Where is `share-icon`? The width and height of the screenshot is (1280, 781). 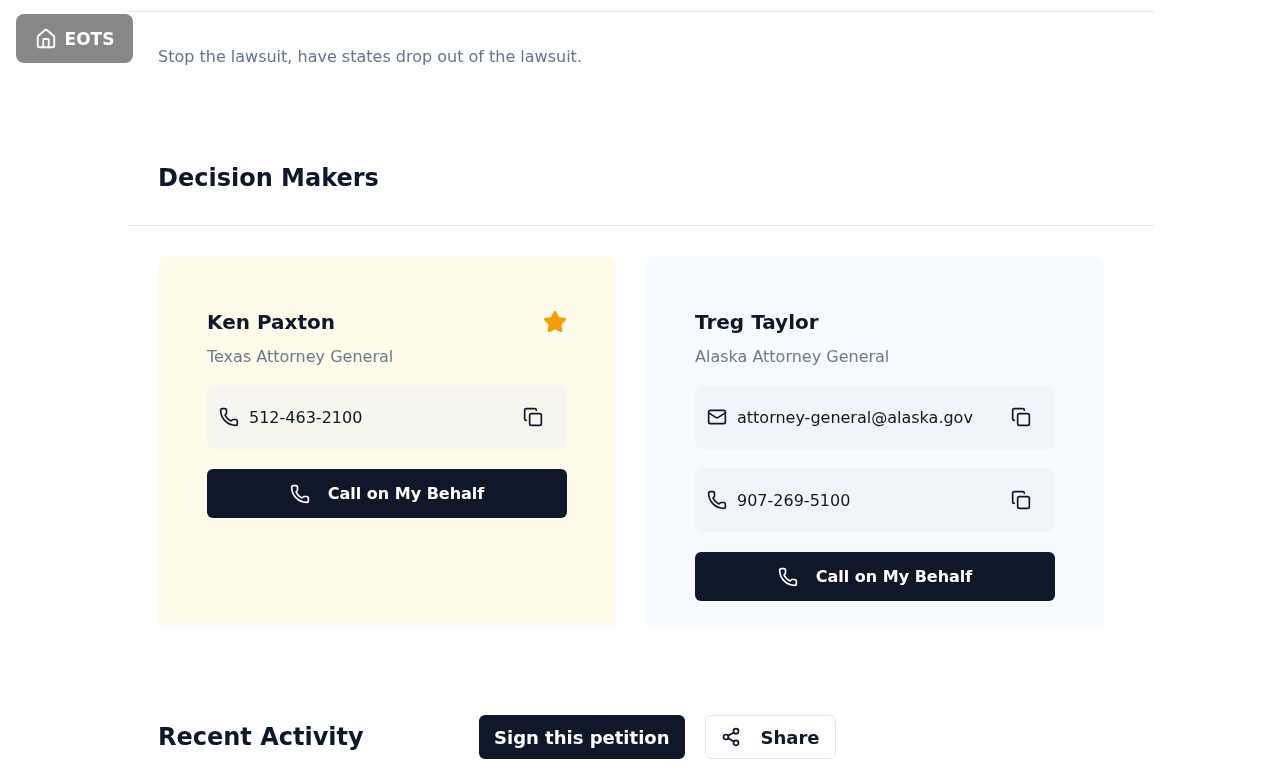 share-icon is located at coordinates (730, 737).